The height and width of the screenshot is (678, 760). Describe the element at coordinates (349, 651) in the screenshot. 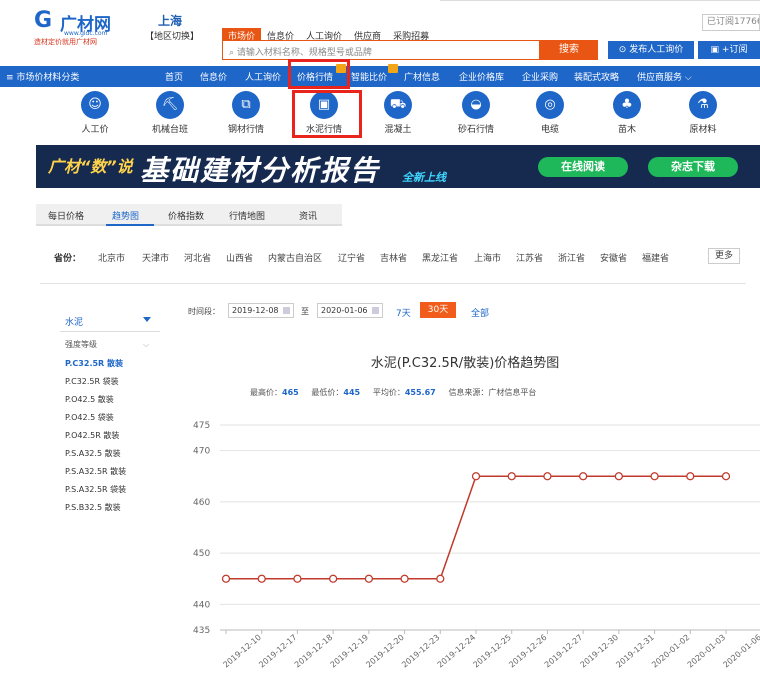

I see `x-tick-label: 2019-12-19` at that location.